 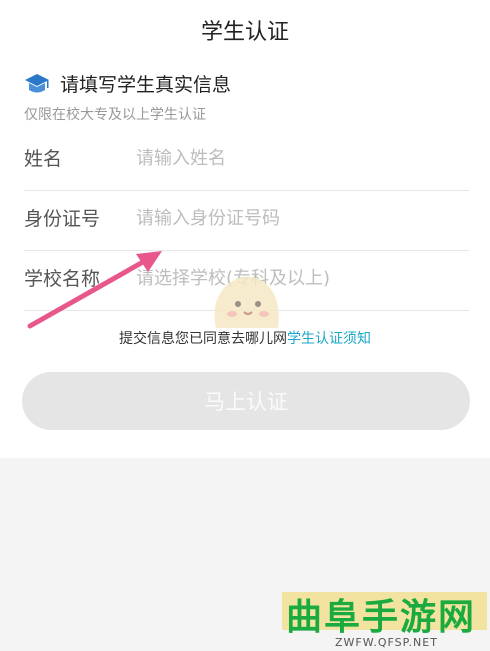 I want to click on watermark-url: ZWFW.QFSP.NET, so click(x=386, y=642).